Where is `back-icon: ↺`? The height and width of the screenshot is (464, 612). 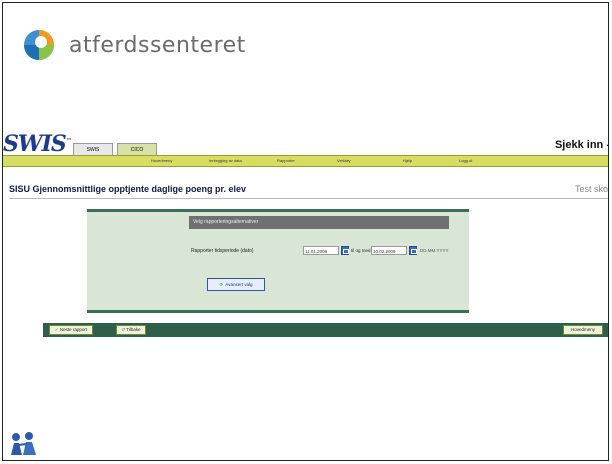 back-icon: ↺ is located at coordinates (123, 329).